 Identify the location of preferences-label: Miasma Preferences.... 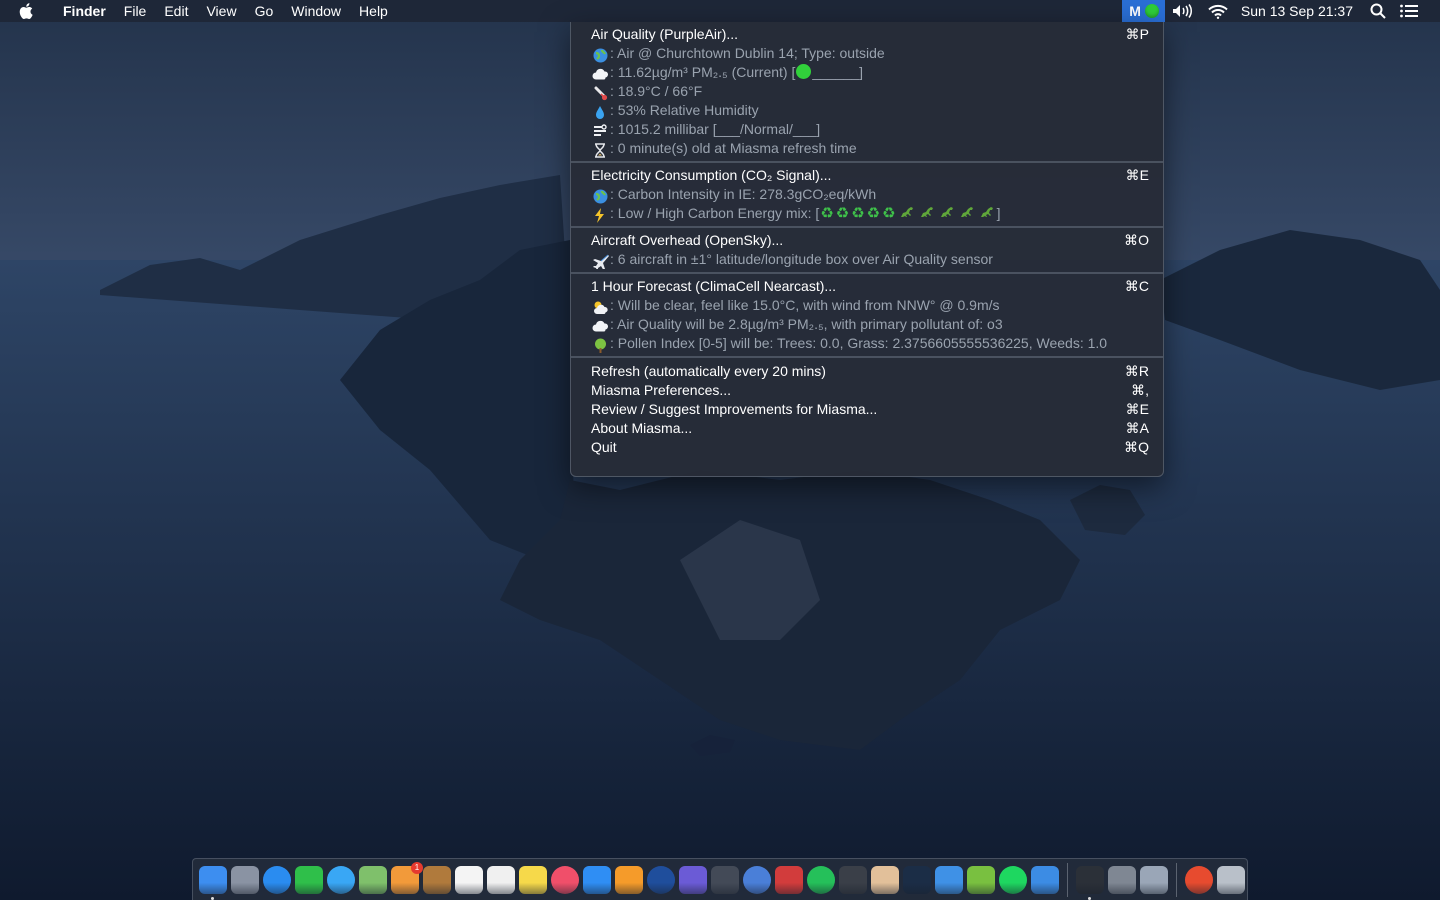
(661, 390).